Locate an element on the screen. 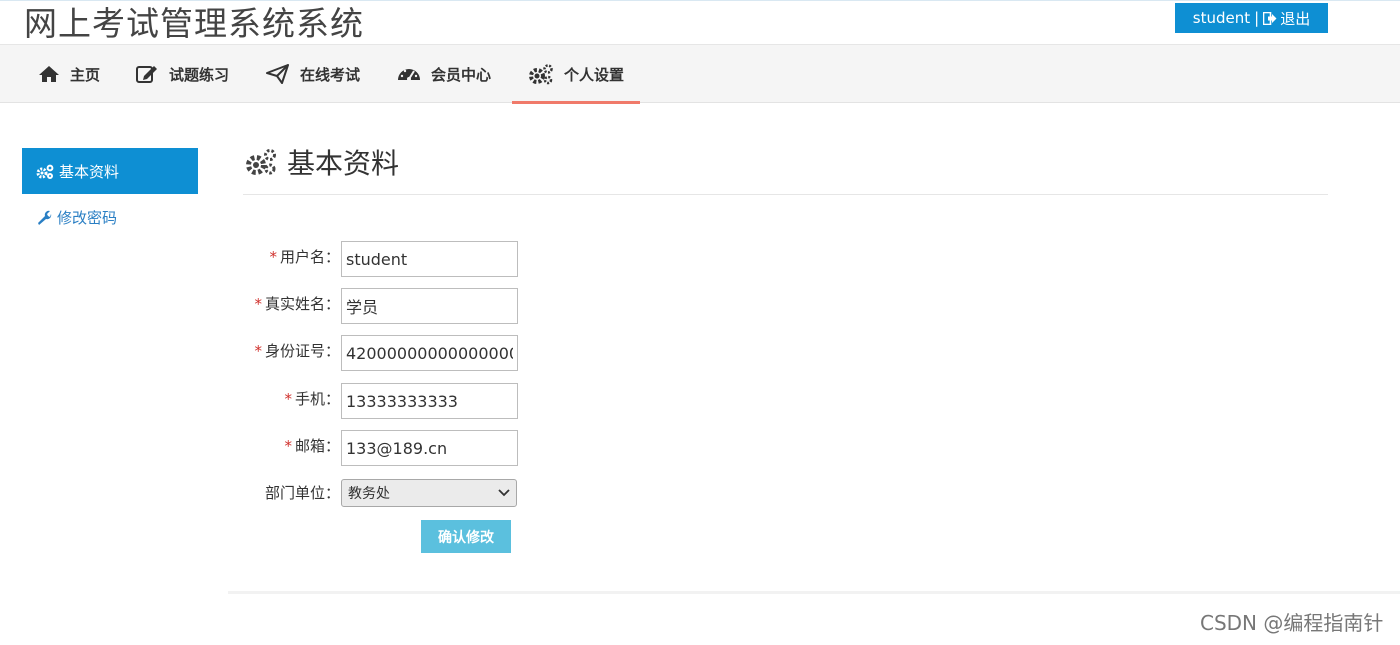 This screenshot has height=645, width=1400. site-title: 网上考试管理系统系统 is located at coordinates (194, 23).